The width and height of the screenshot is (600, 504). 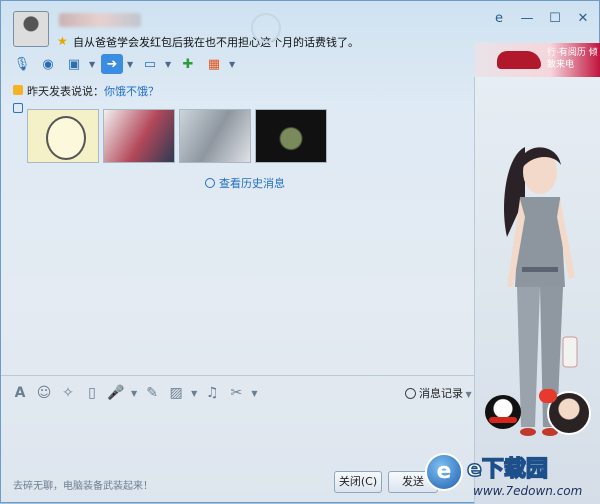 What do you see at coordinates (527, 19) in the screenshot?
I see `minimize-button: —` at bounding box center [527, 19].